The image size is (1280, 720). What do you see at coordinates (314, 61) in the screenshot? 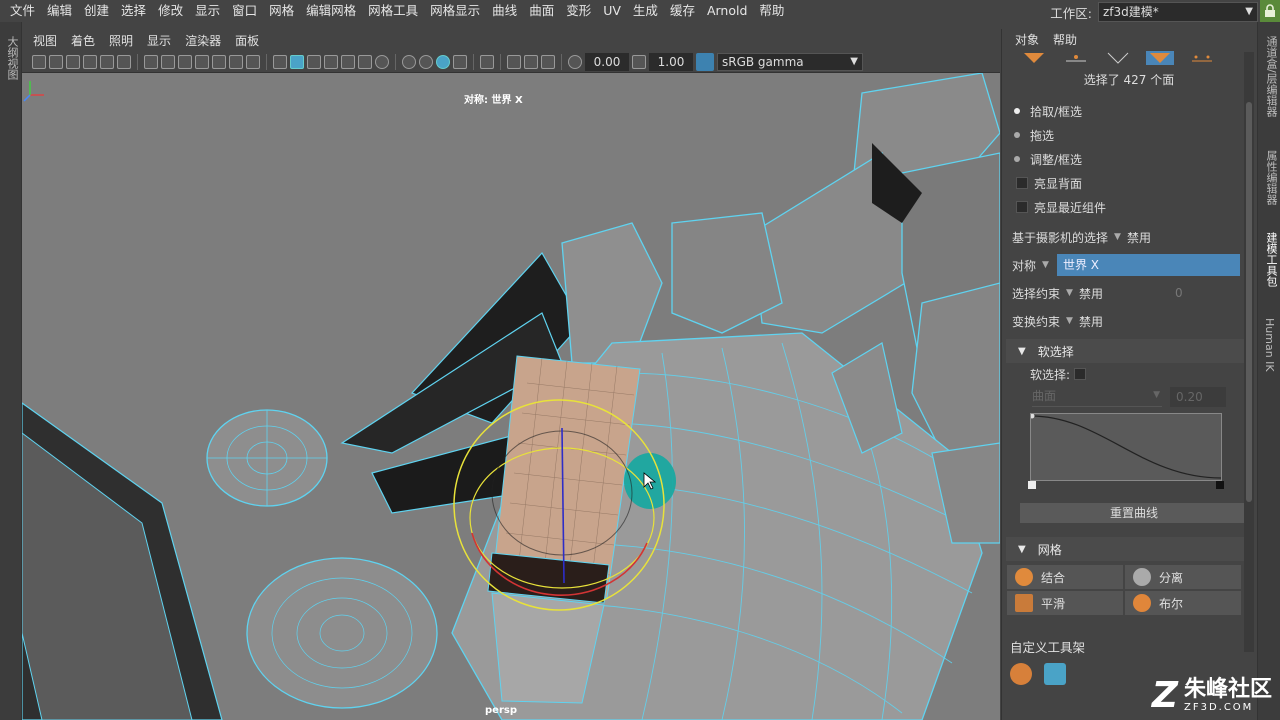
I see `wireframe-on-shaded-icon` at bounding box center [314, 61].